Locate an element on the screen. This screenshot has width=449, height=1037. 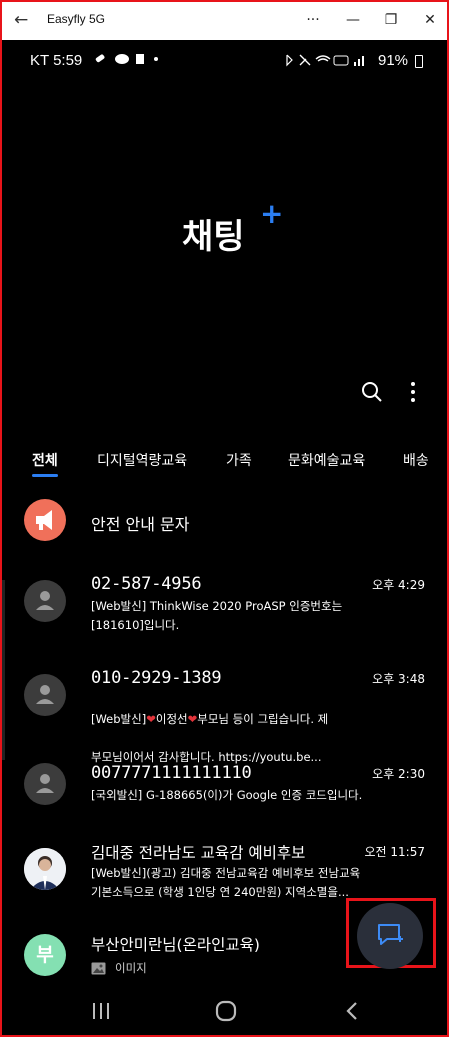
battery-percent: 91% is located at coordinates (393, 60).